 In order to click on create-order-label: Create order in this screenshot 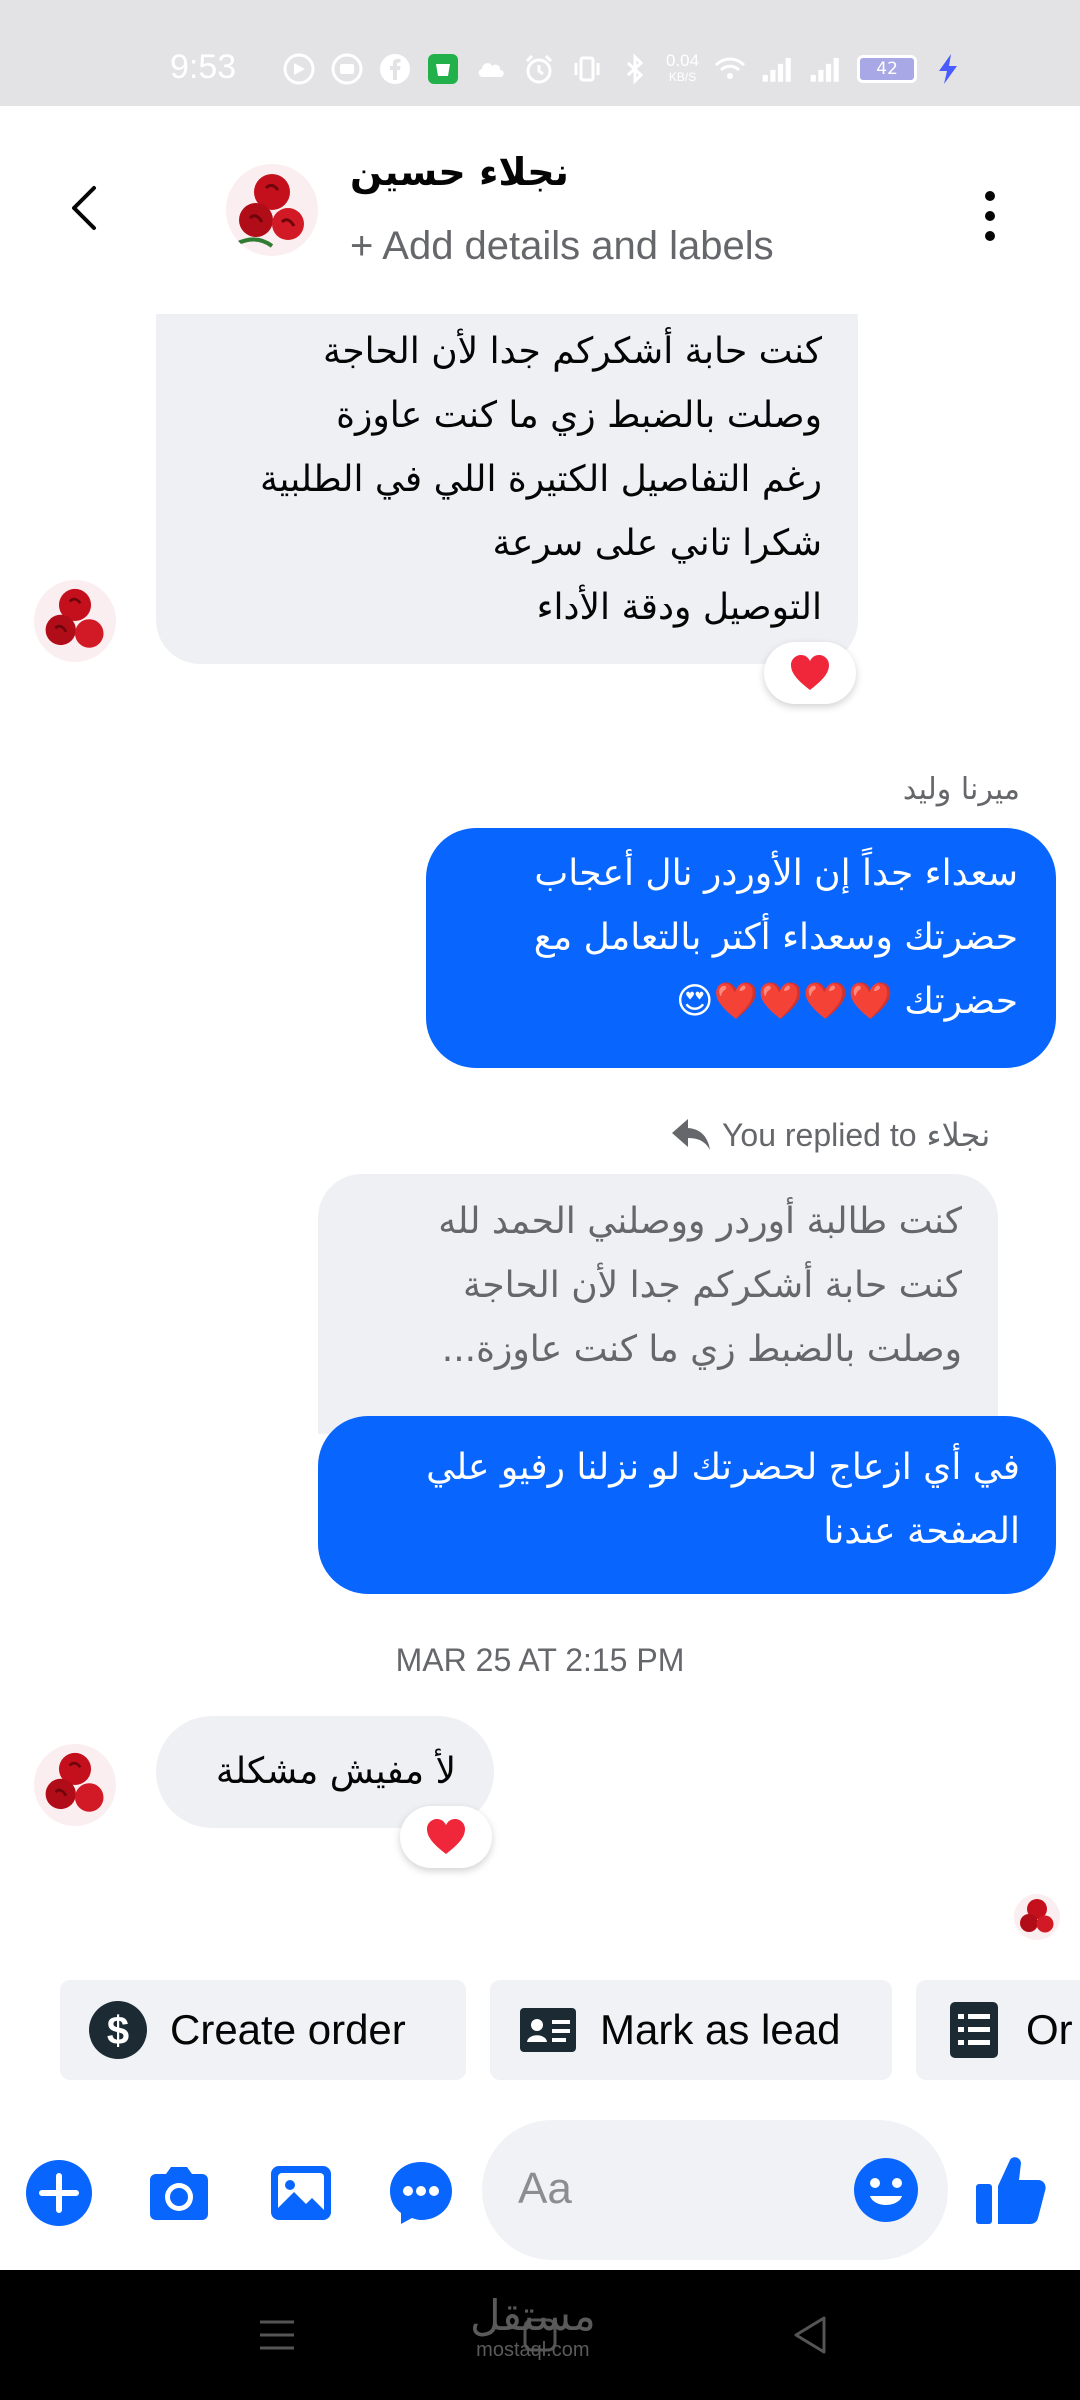, I will do `click(288, 2029)`.